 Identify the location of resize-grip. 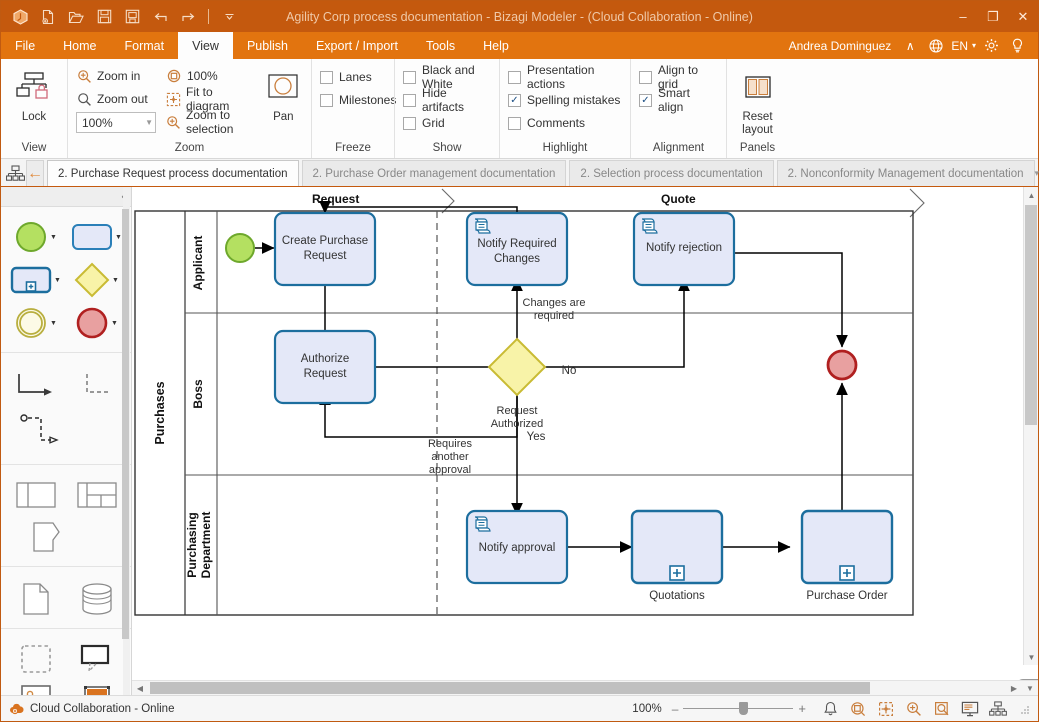
(1024, 709).